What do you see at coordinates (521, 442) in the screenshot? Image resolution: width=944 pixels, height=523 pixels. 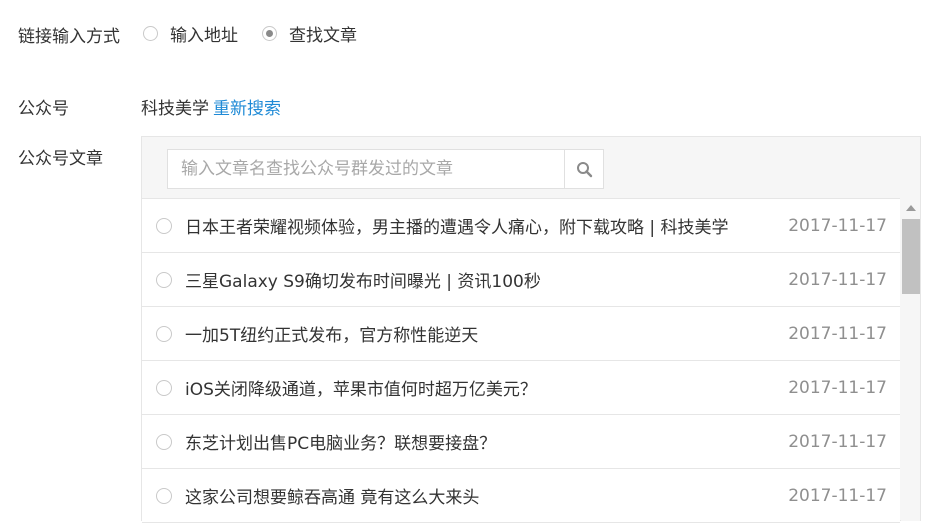 I see `article-row: 东芝计划出售PC电脑业务？联想要接盘？ 2017-11-17` at bounding box center [521, 442].